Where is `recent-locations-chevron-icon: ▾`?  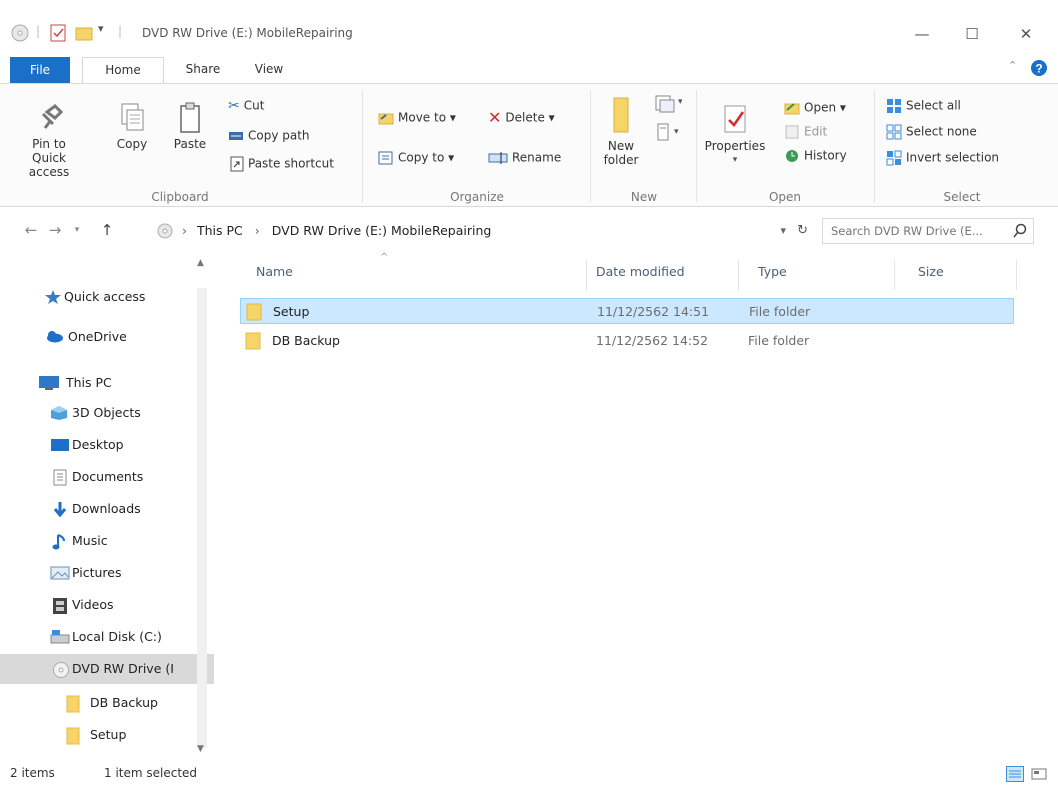
recent-locations-chevron-icon: ▾ is located at coordinates (77, 230).